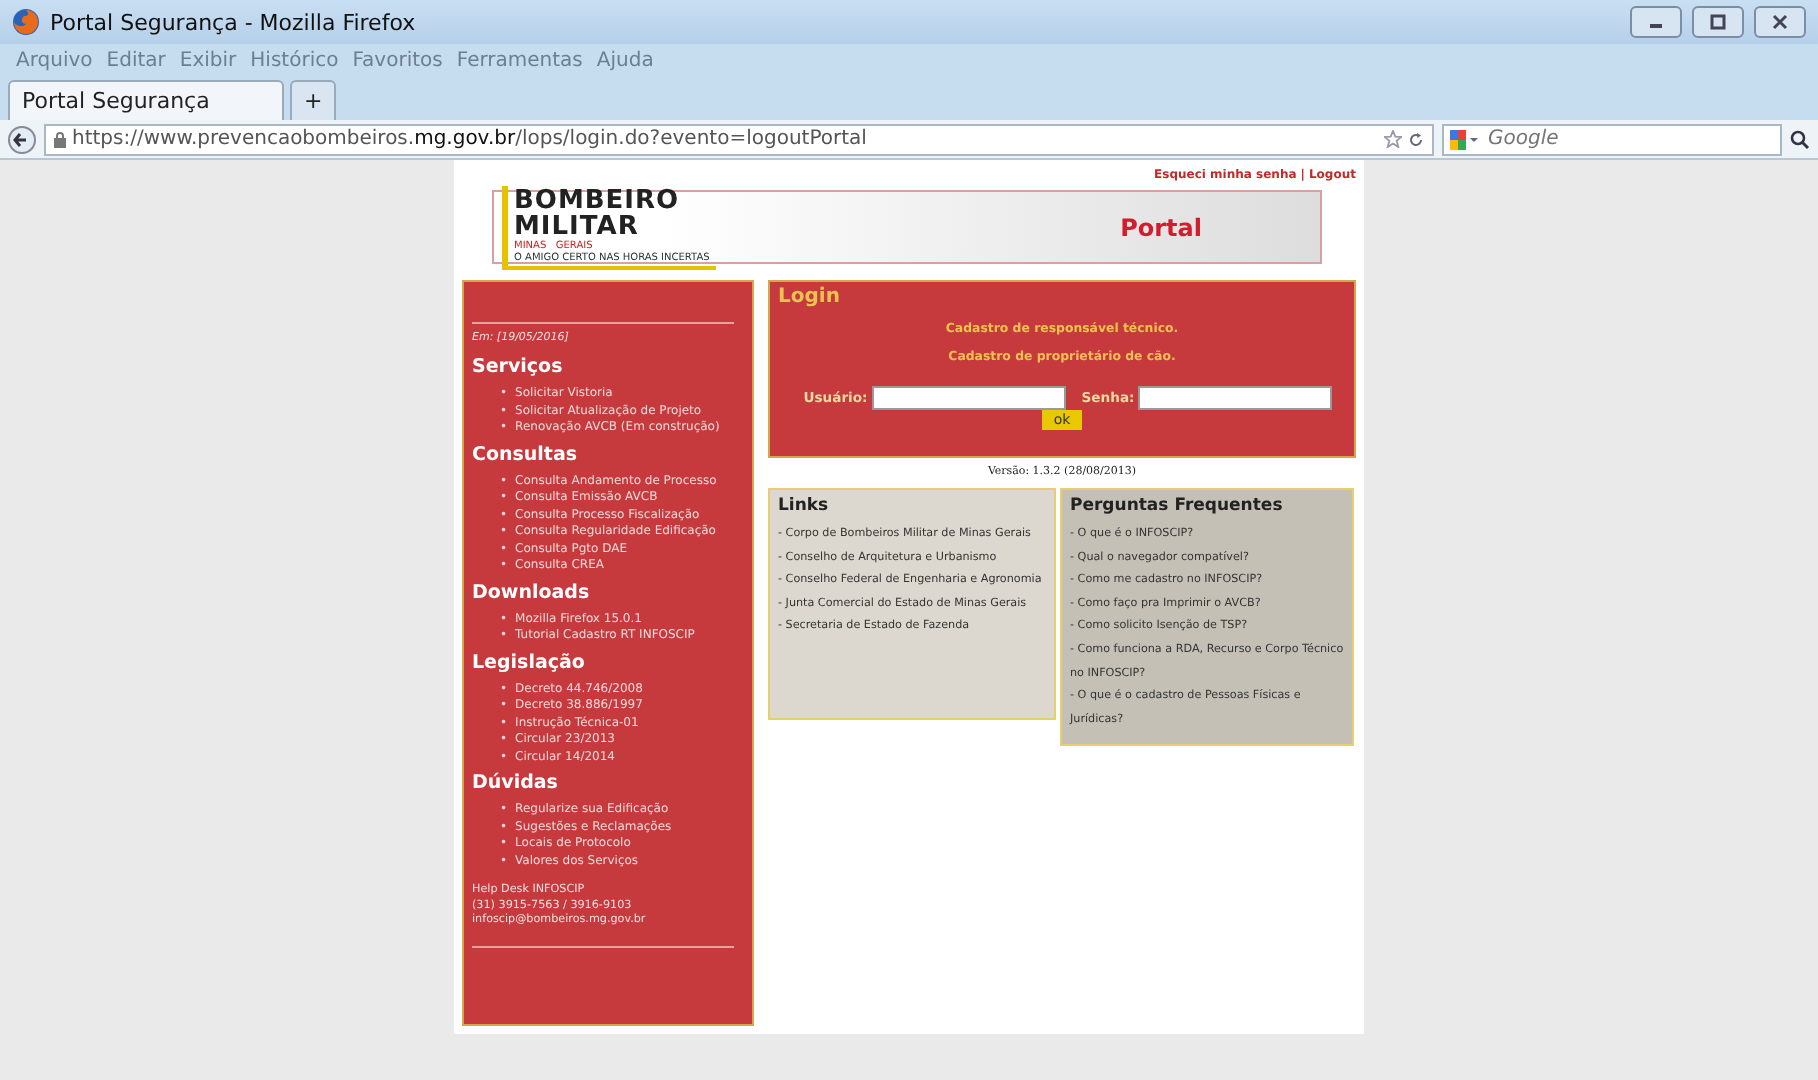 Image resolution: width=1818 pixels, height=1080 pixels. Describe the element at coordinates (968, 398) in the screenshot. I see `user-field` at that location.